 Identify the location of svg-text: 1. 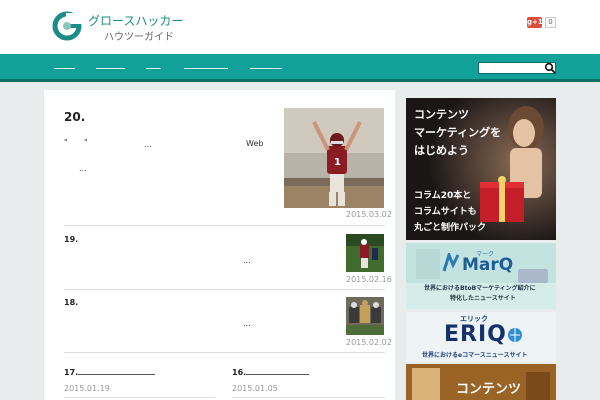
(337, 162).